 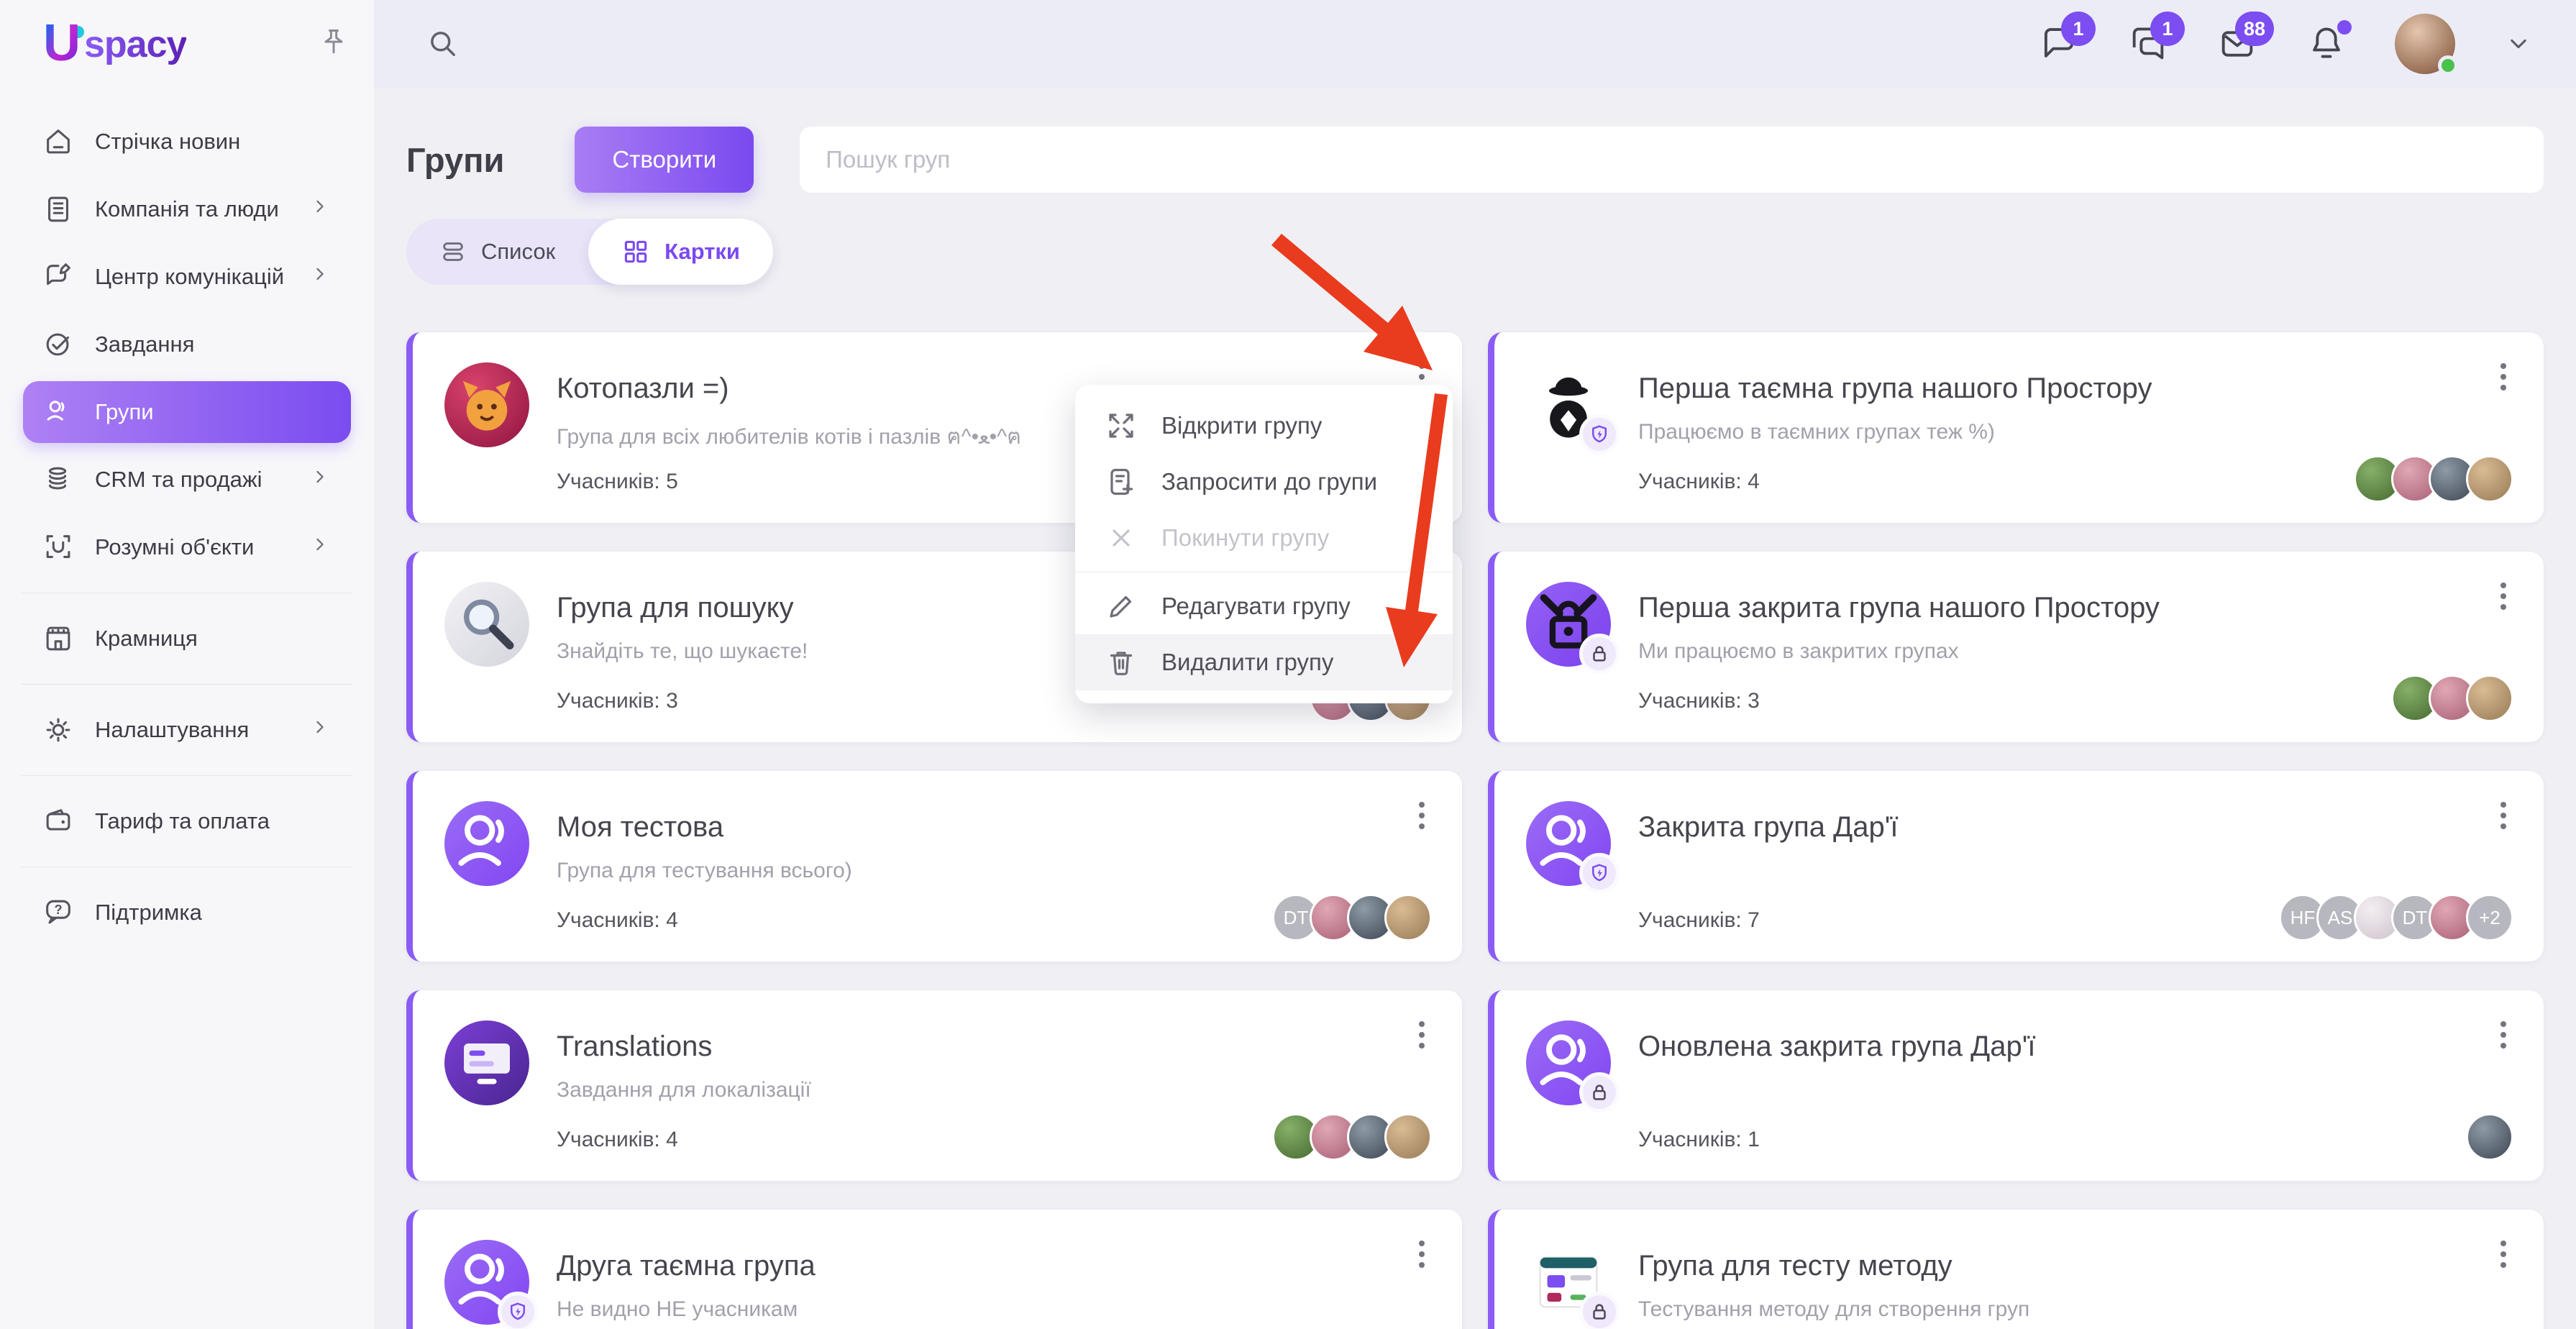 I want to click on sidebar-item-label: Групи, so click(x=124, y=411).